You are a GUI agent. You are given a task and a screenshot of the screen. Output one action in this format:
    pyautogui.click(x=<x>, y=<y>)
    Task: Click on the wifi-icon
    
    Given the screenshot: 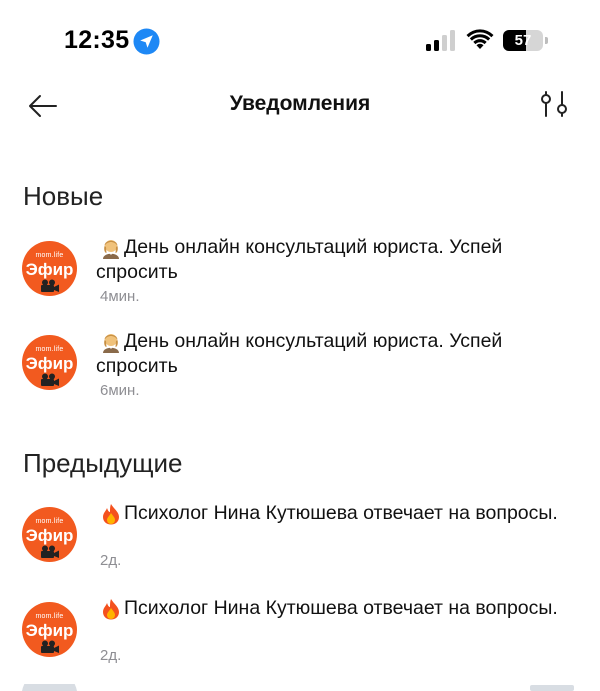 What is the action you would take?
    pyautogui.click(x=480, y=39)
    